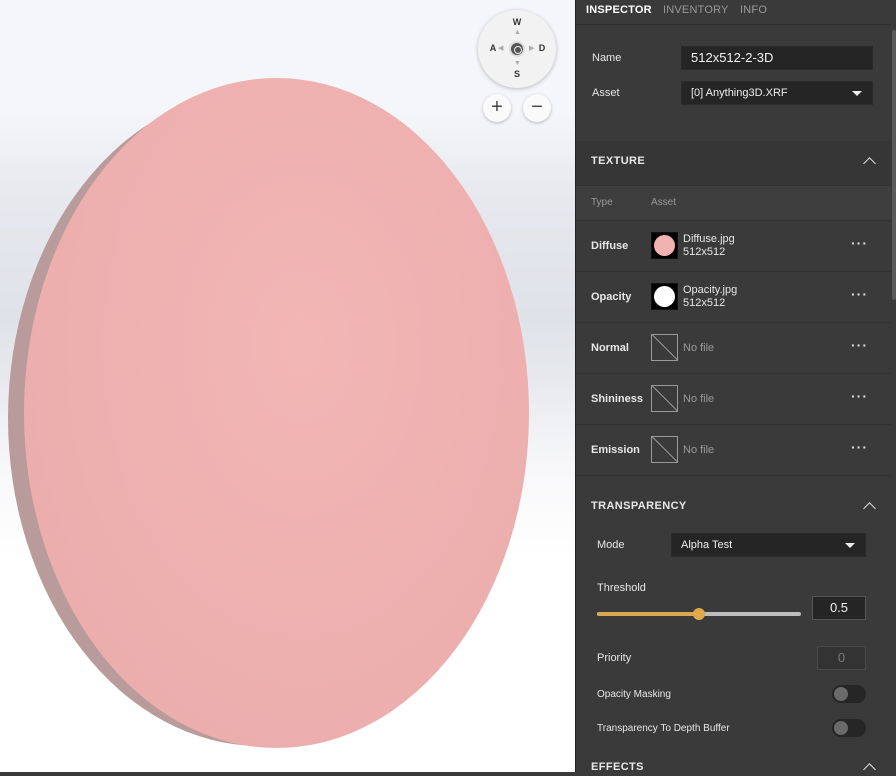 The height and width of the screenshot is (776, 896). I want to click on texture-type-label: Emission, so click(615, 450).